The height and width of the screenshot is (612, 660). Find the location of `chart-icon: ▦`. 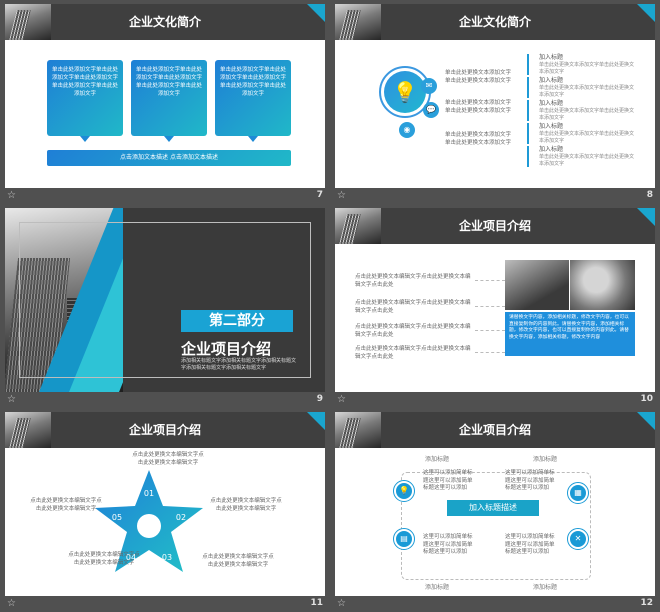

chart-icon: ▦ is located at coordinates (578, 493).